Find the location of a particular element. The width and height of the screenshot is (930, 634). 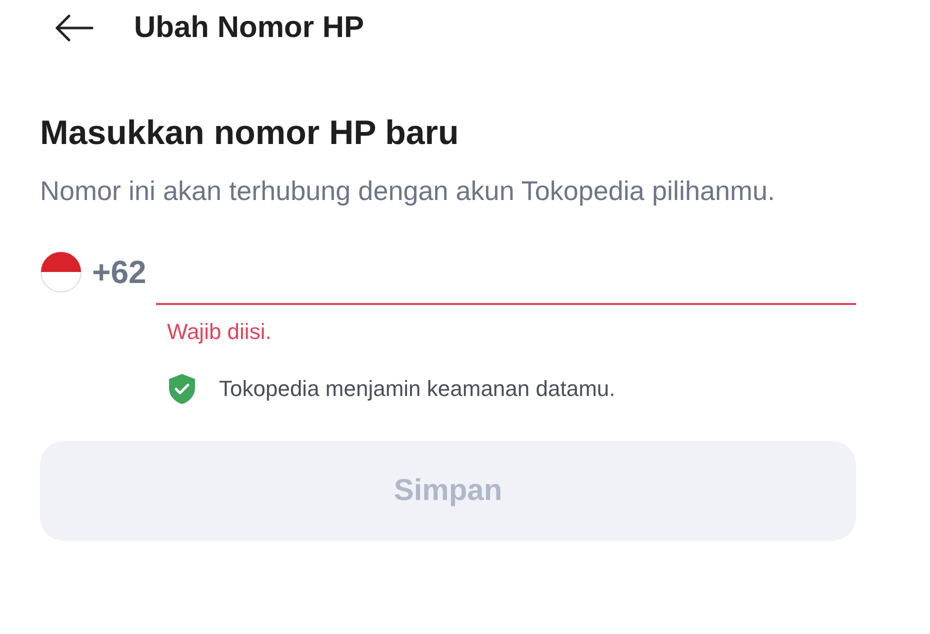

page-title: Ubah Nomor HP is located at coordinates (249, 28).